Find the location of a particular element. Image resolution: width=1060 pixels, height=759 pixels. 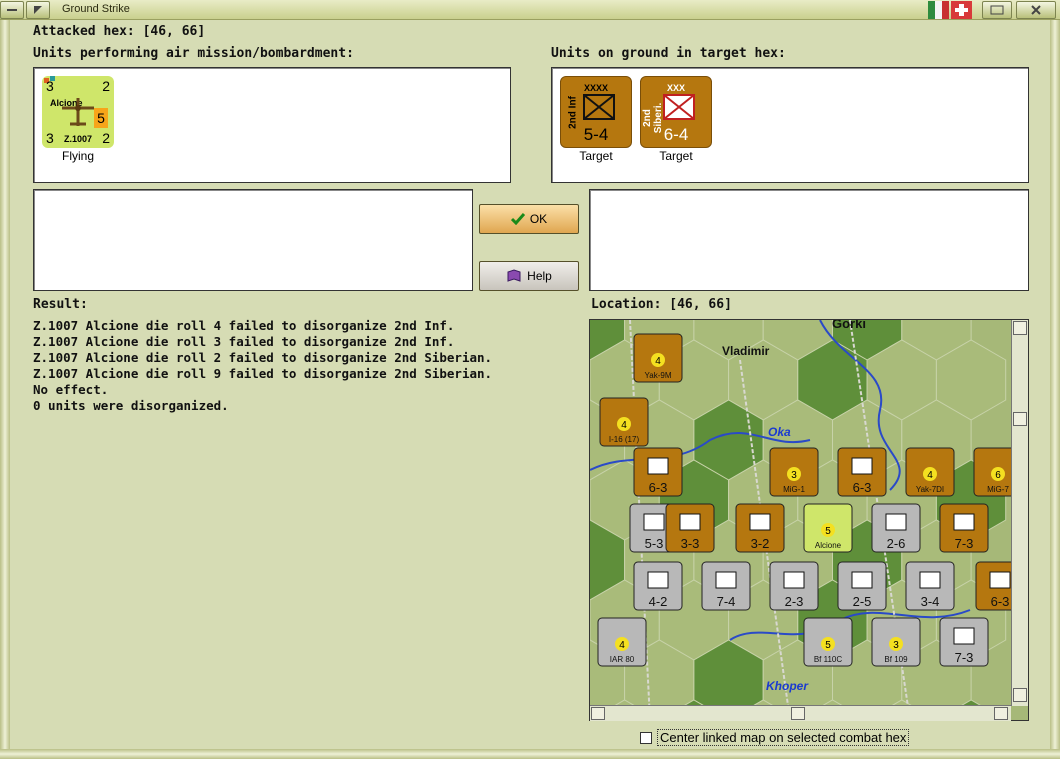

ok-button: OK is located at coordinates (529, 219).